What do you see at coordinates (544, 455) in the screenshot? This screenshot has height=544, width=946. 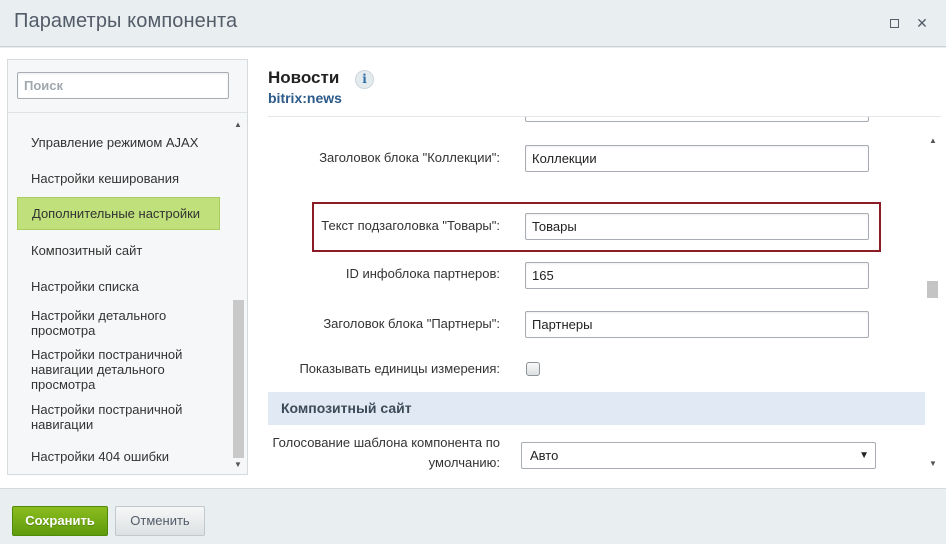 I see `select-value: Авто` at bounding box center [544, 455].